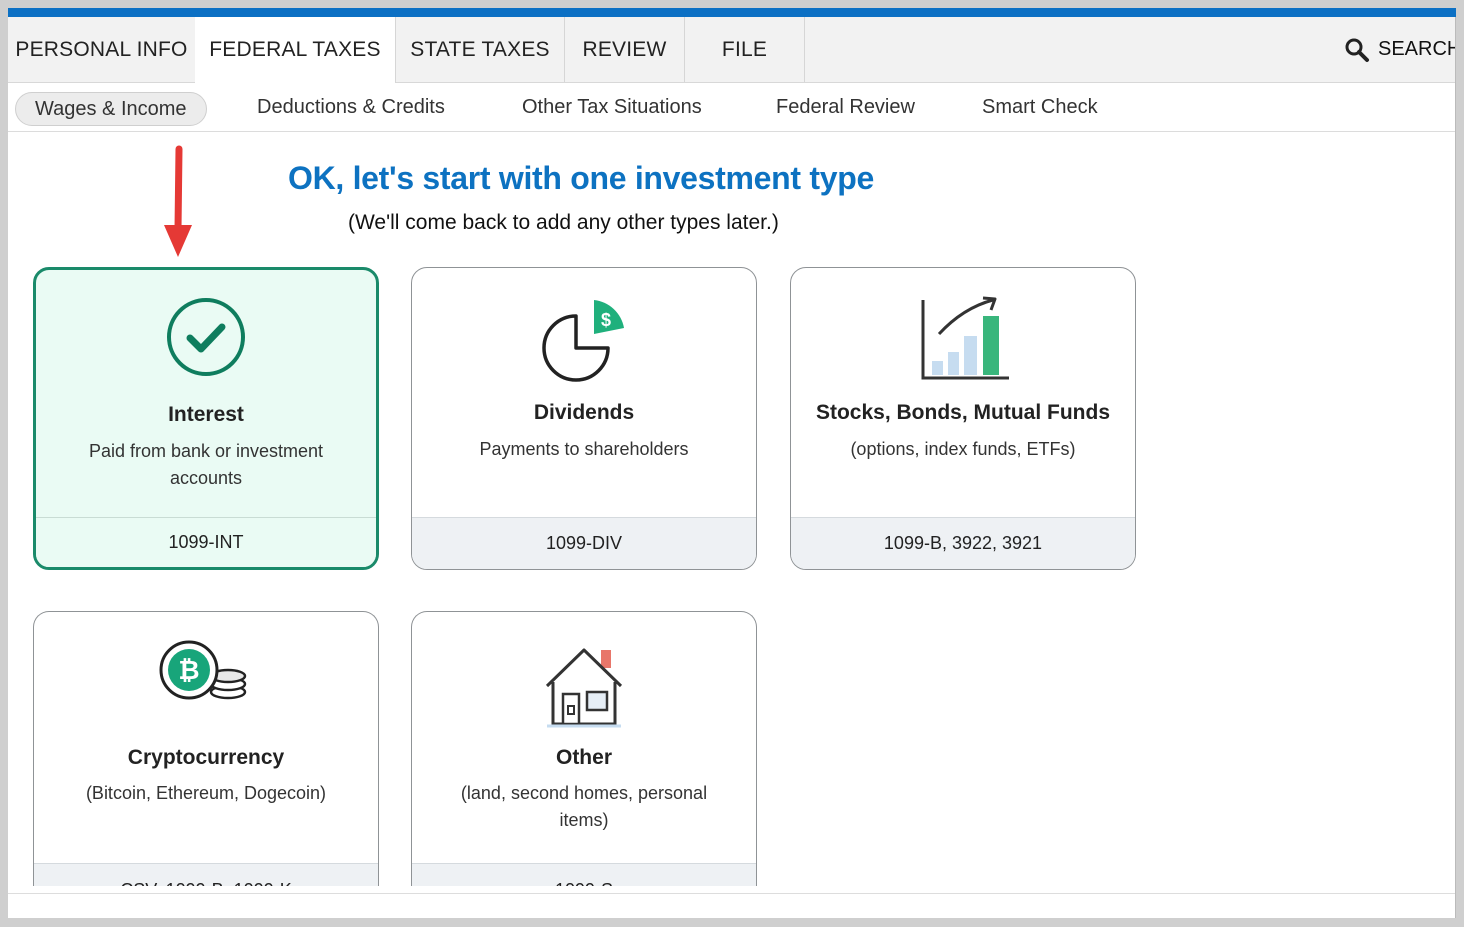  I want to click on subnav-wages-income: Wages & Income, so click(111, 109).